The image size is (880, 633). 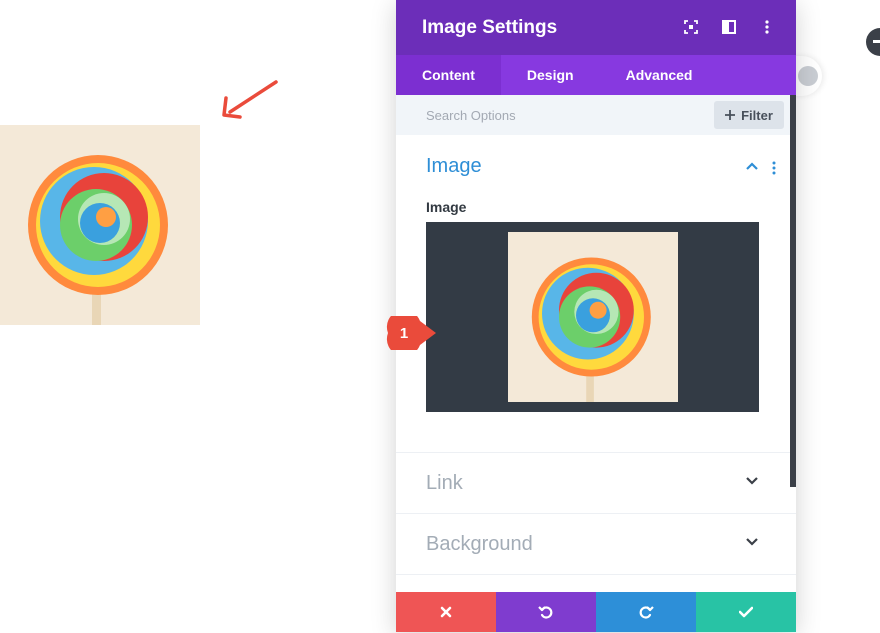 What do you see at coordinates (774, 168) in the screenshot?
I see `section-menu-icon` at bounding box center [774, 168].